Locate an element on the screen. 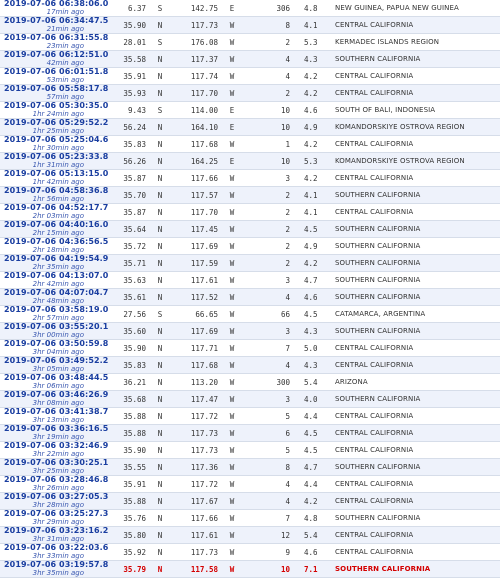  datetime-link: 2019-07-06 05:30:35.0 is located at coordinates (61, 106).